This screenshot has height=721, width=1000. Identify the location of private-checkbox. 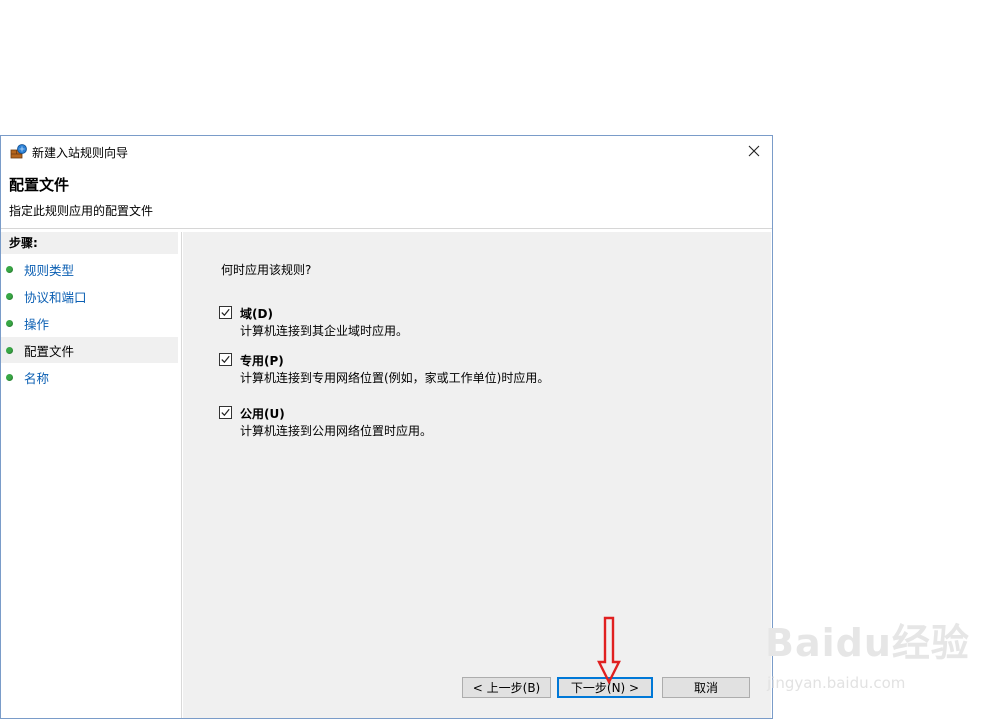
(225, 359).